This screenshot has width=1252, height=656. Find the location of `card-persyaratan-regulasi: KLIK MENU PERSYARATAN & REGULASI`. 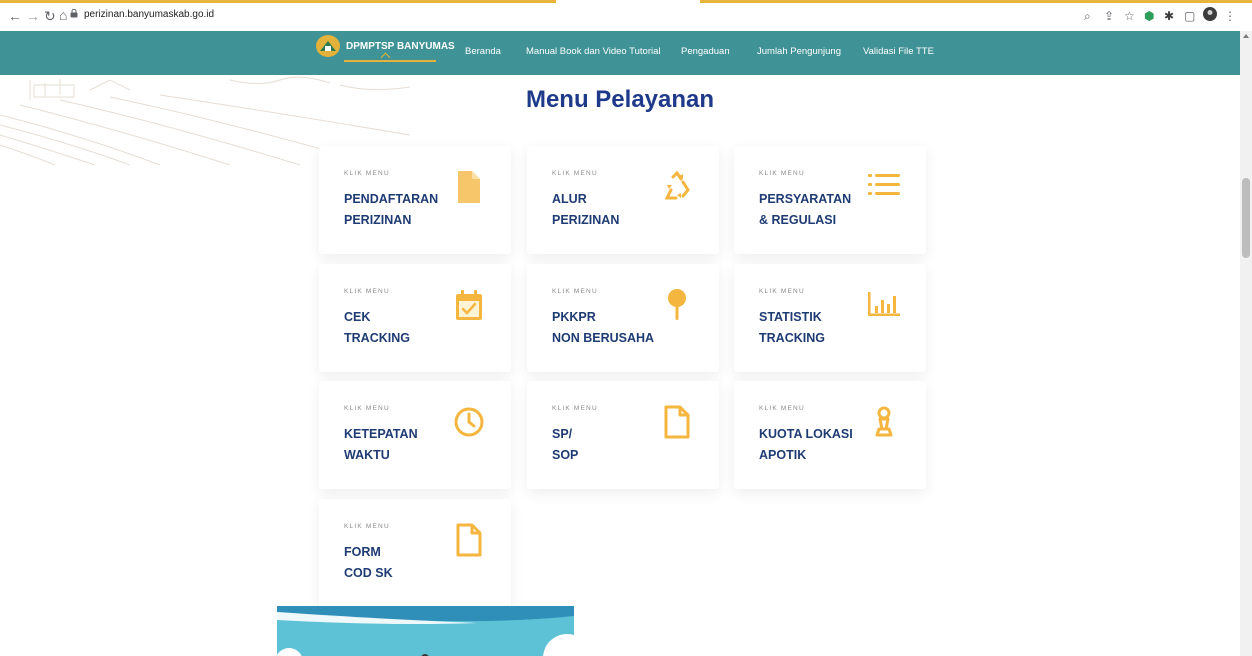

card-persyaratan-regulasi: KLIK MENU PERSYARATAN & REGULASI is located at coordinates (830, 200).